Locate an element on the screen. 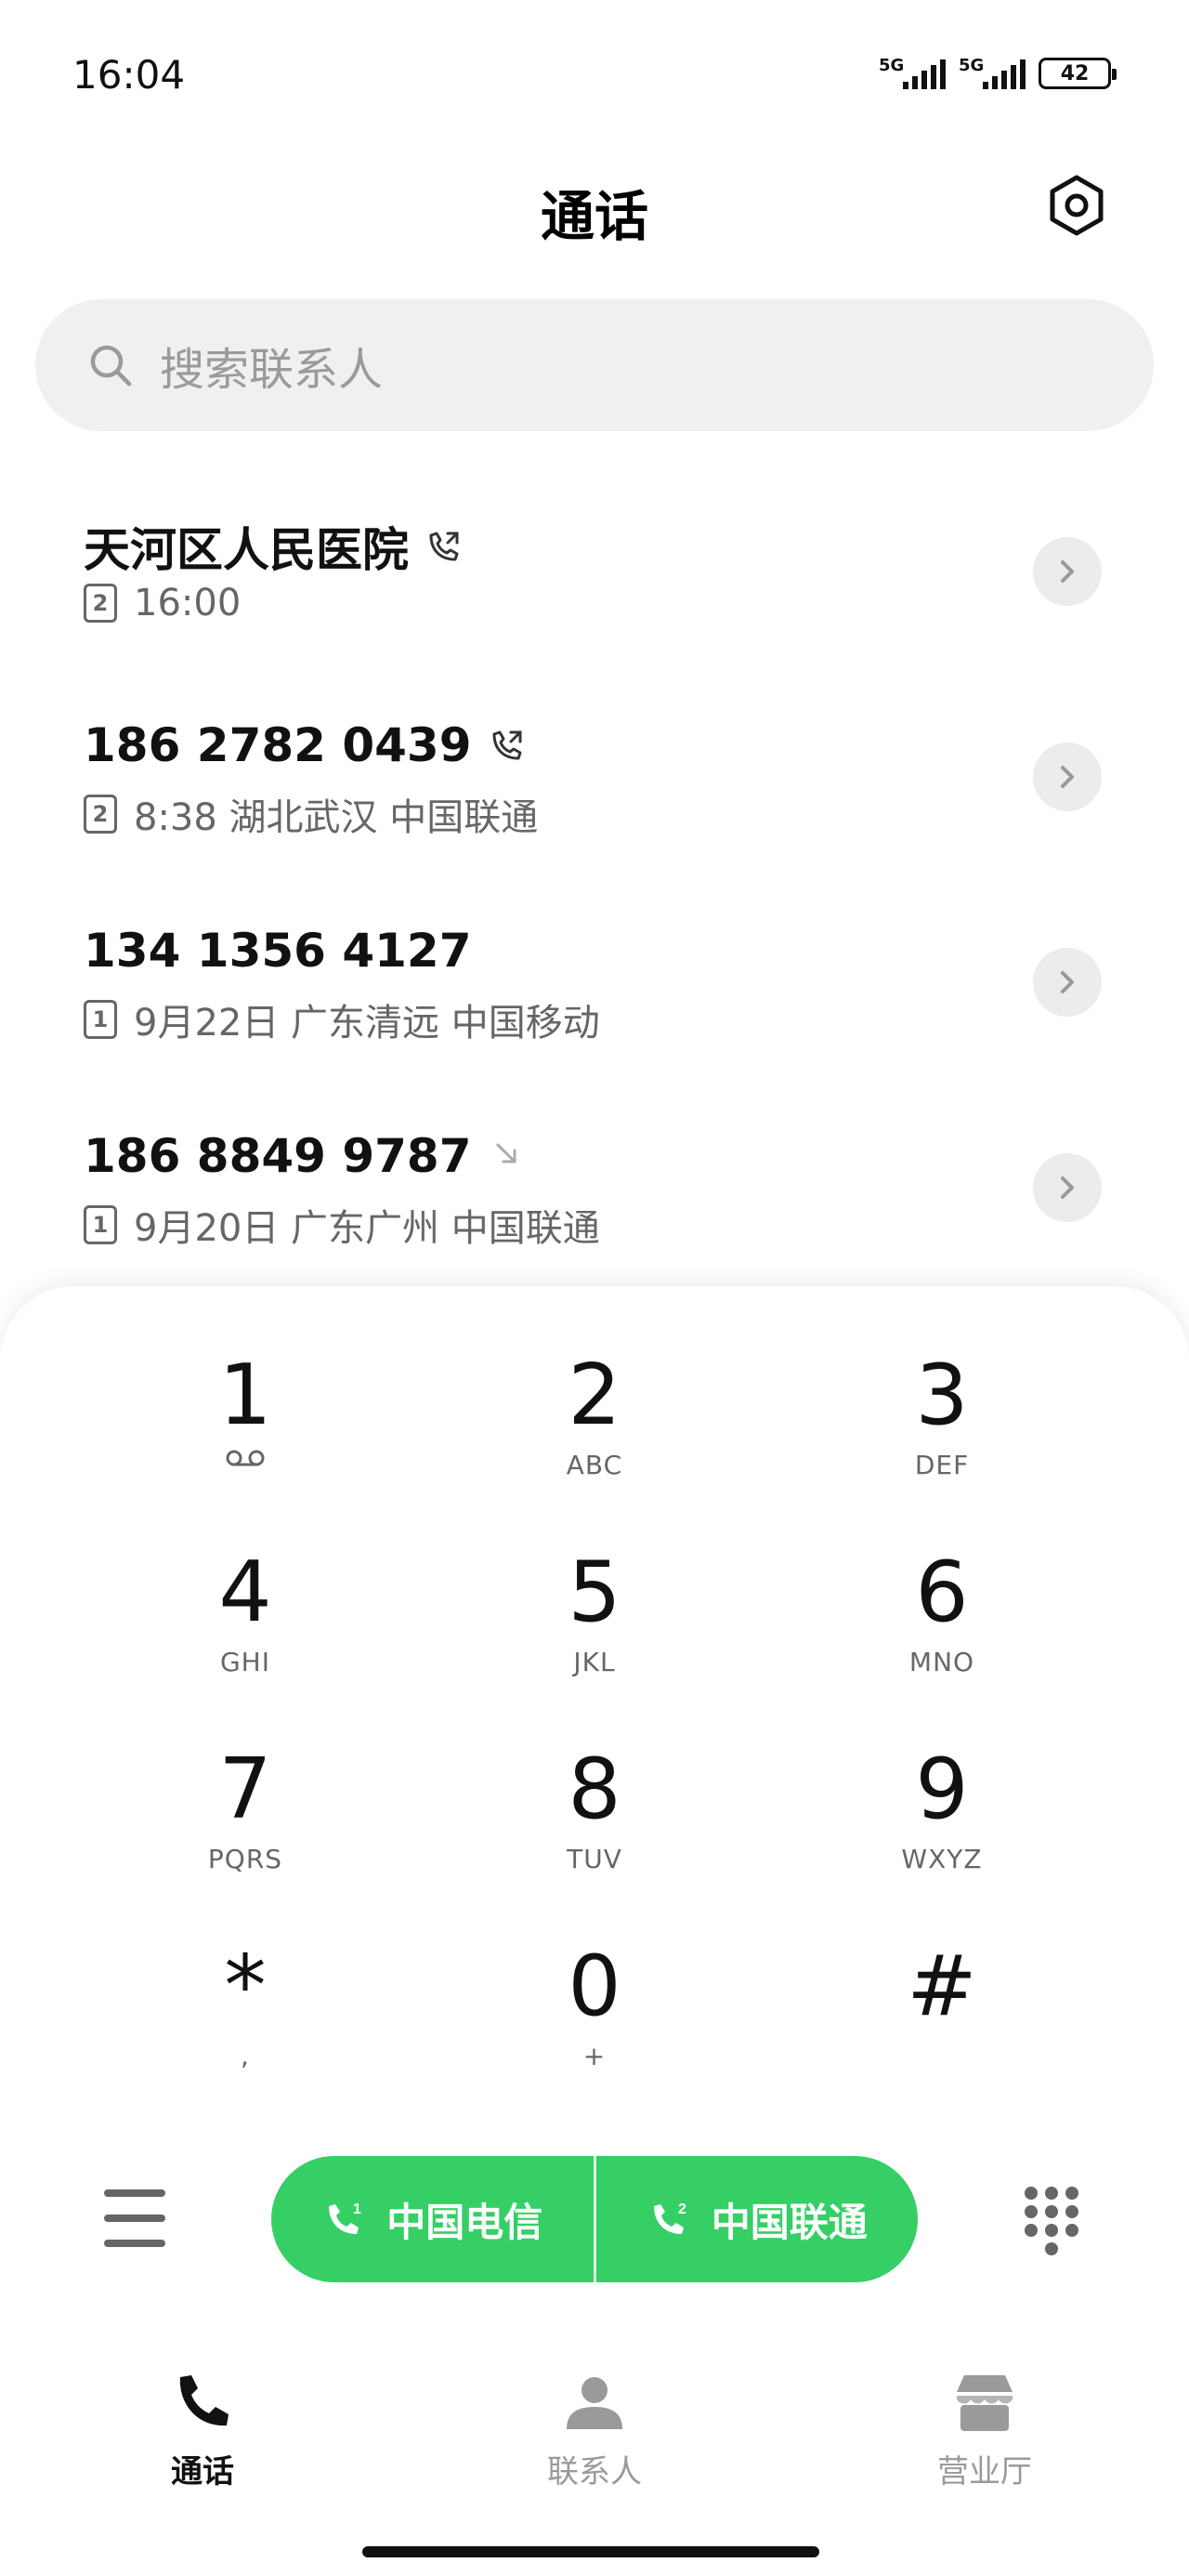 The width and height of the screenshot is (1189, 2576). person-icon is located at coordinates (594, 2403).